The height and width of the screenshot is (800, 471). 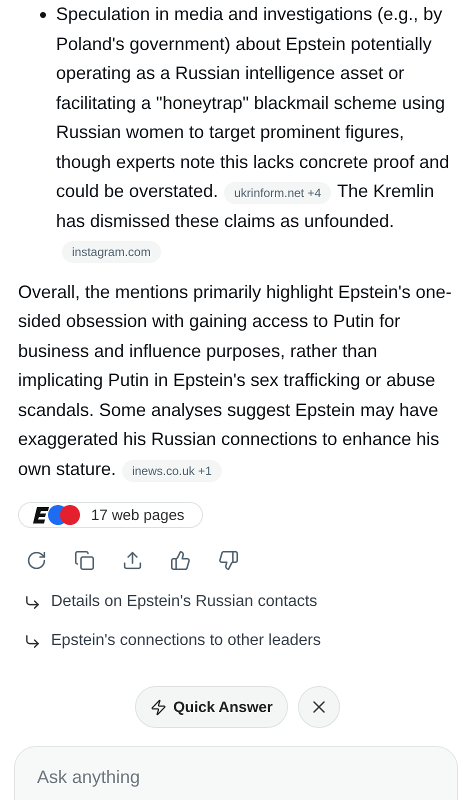 What do you see at coordinates (111, 252) in the screenshot?
I see `source-chip: instagram.com` at bounding box center [111, 252].